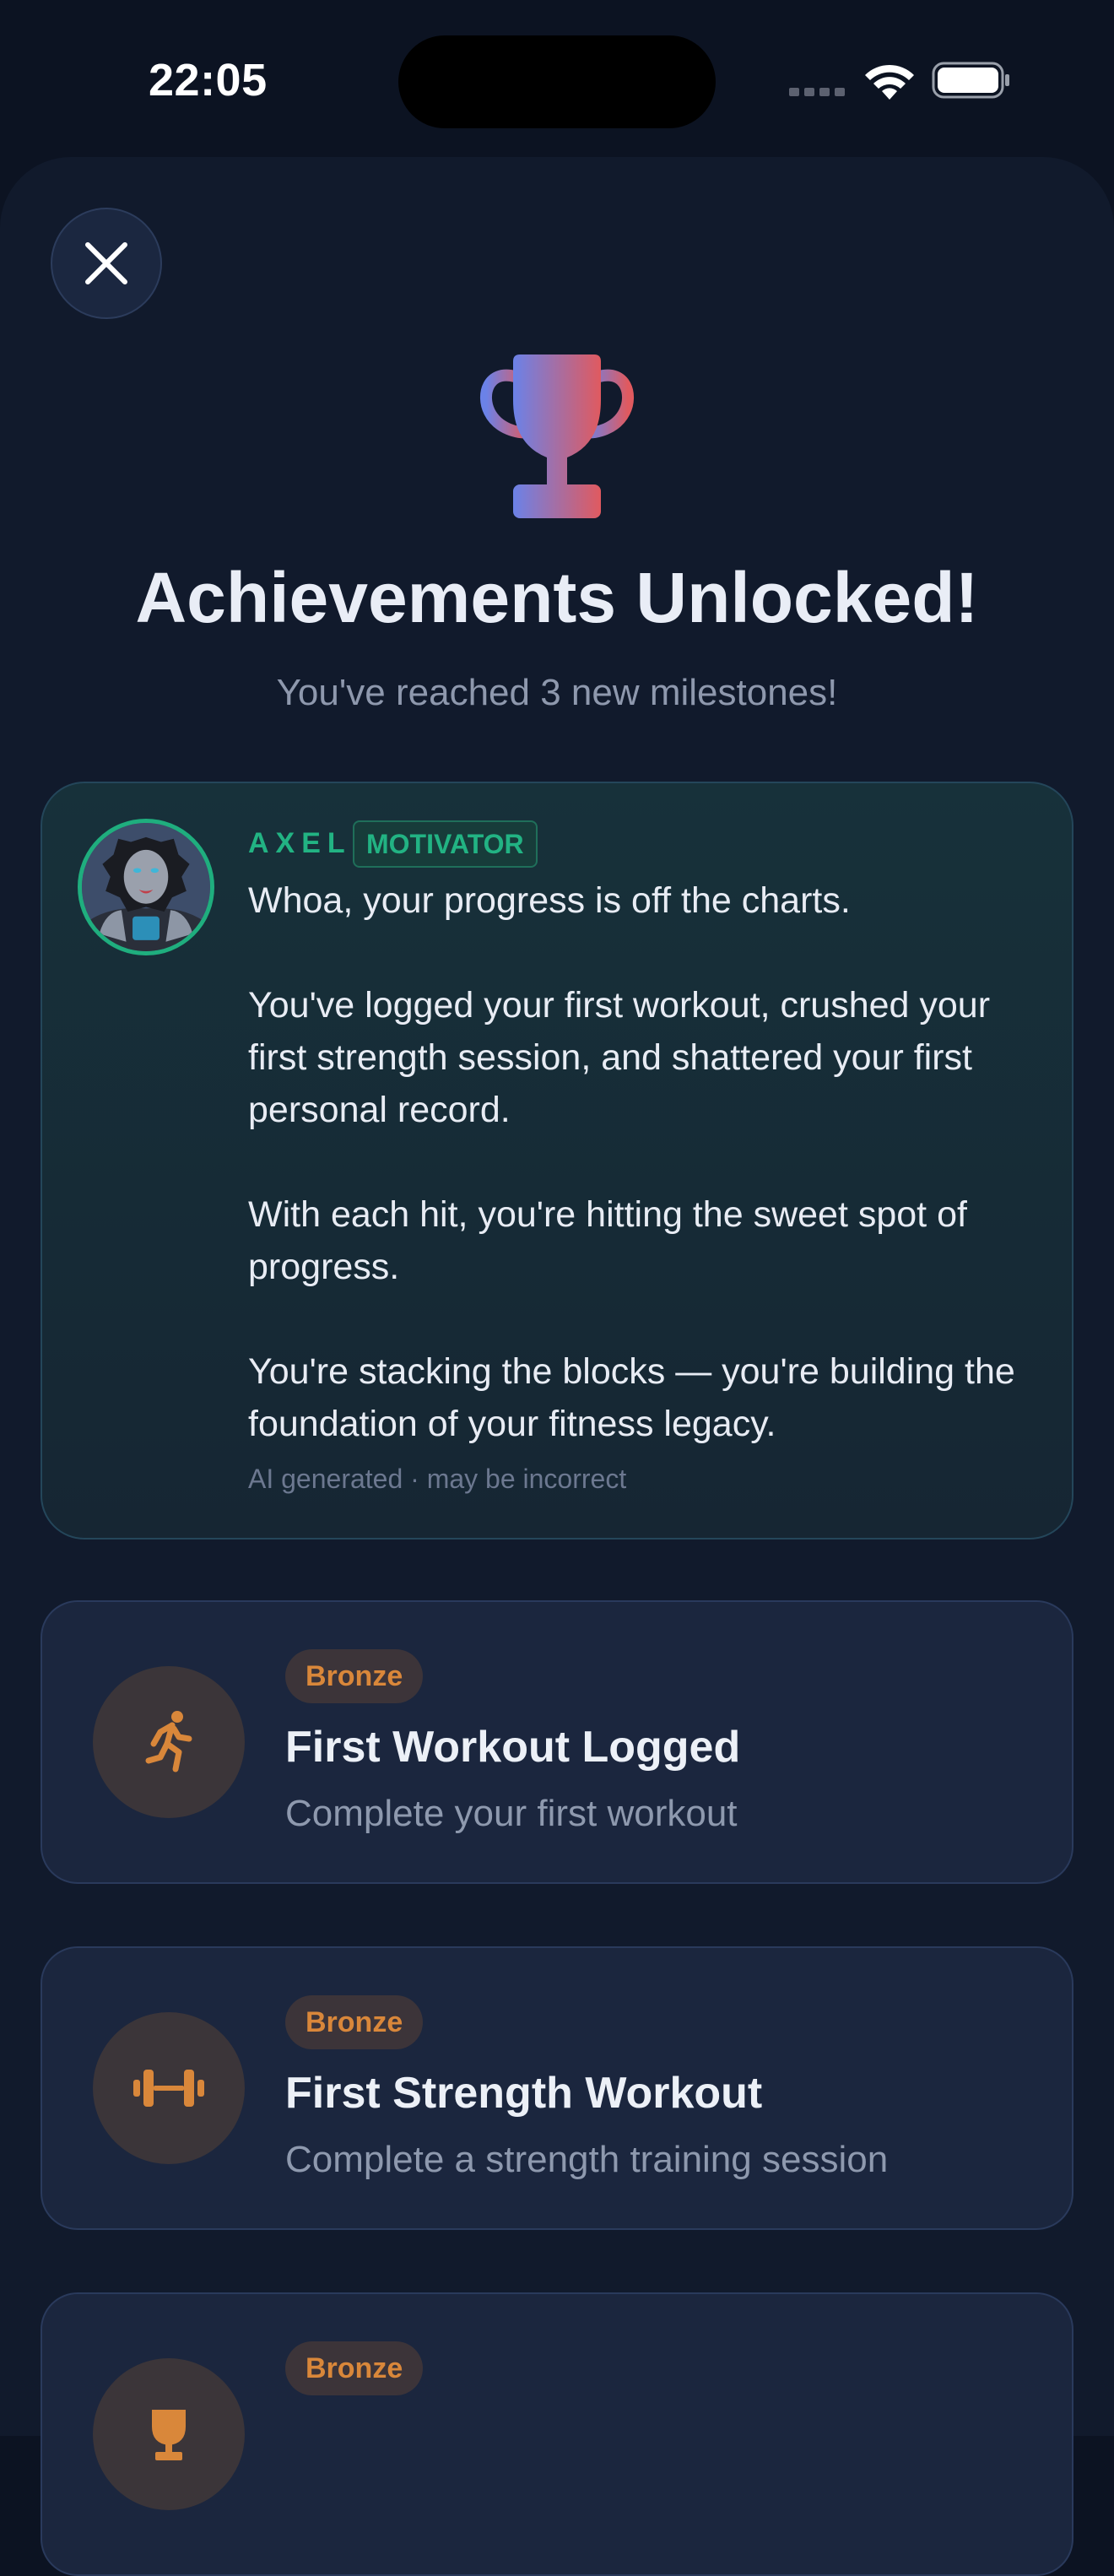 Image resolution: width=1114 pixels, height=2576 pixels. I want to click on running-icon, so click(168, 1741).